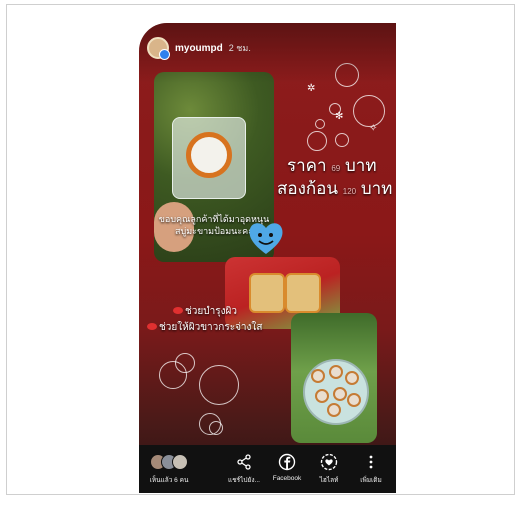 The image size is (523, 505). Describe the element at coordinates (211, 311) in the screenshot. I see `benefit-1-text: ช่วยบำรุงผิว` at that location.